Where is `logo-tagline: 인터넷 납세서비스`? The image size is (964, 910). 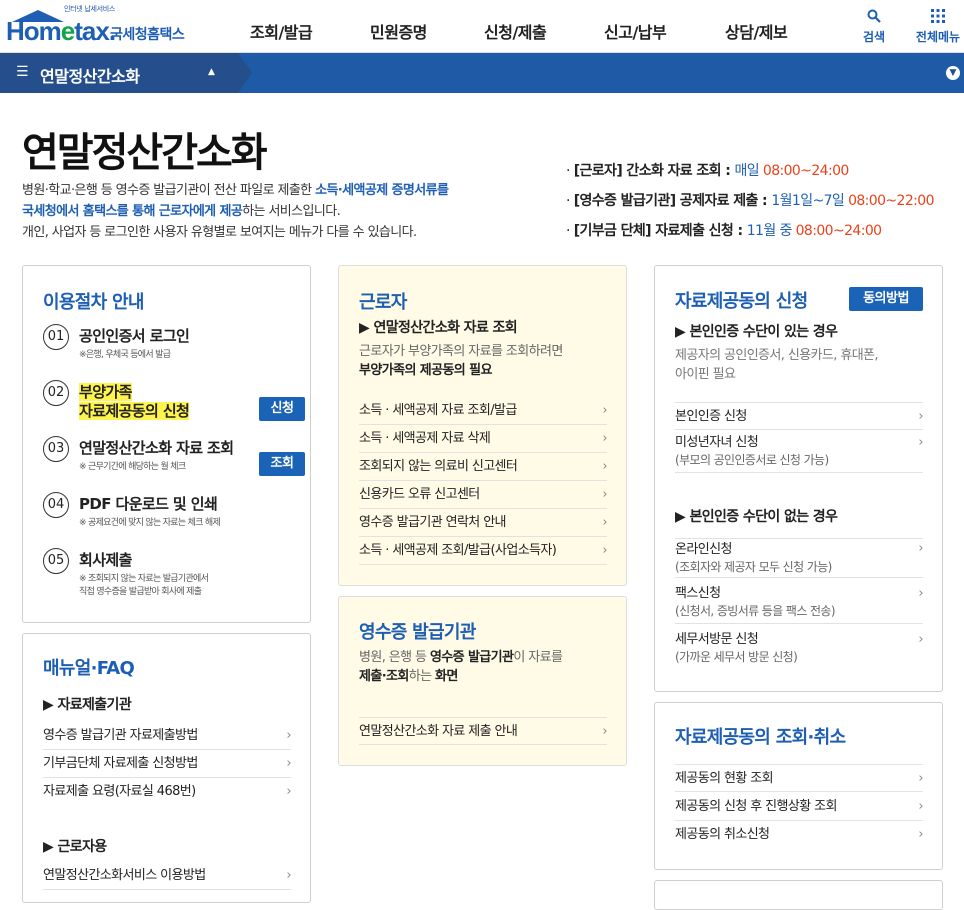
logo-tagline: 인터넷 납세서비스 is located at coordinates (90, 9).